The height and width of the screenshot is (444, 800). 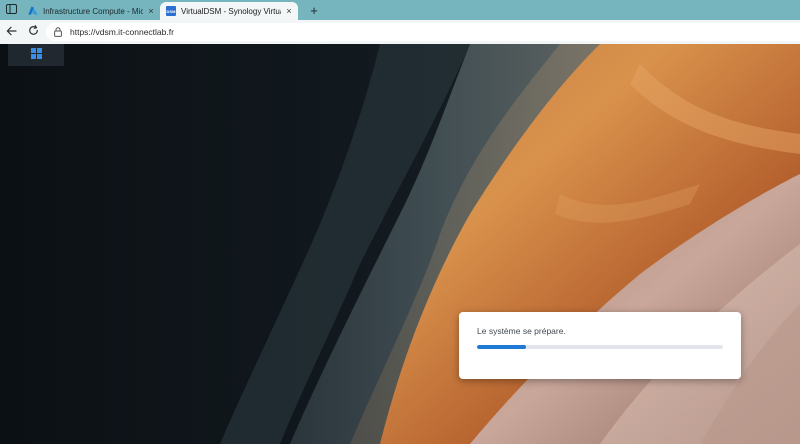 I want to click on dsm-favicon-text: DSM, so click(x=171, y=11).